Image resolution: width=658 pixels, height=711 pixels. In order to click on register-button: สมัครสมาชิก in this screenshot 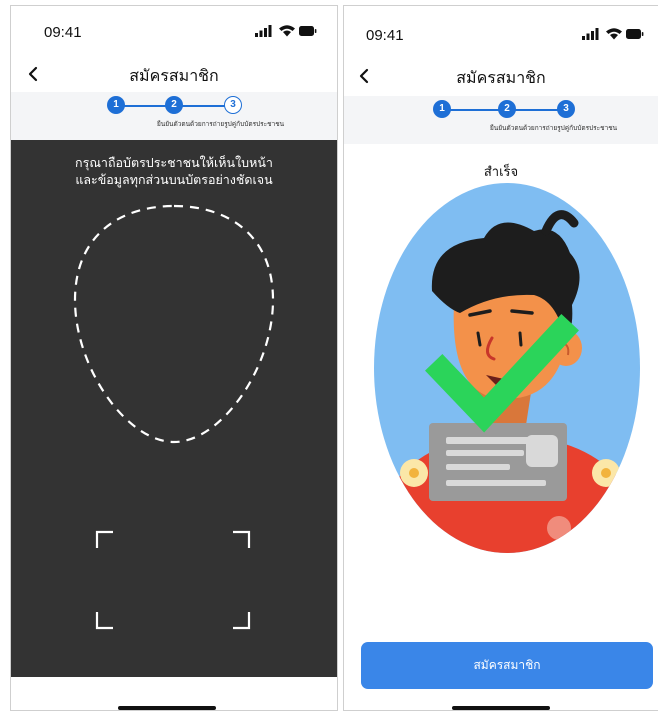, I will do `click(507, 665)`.